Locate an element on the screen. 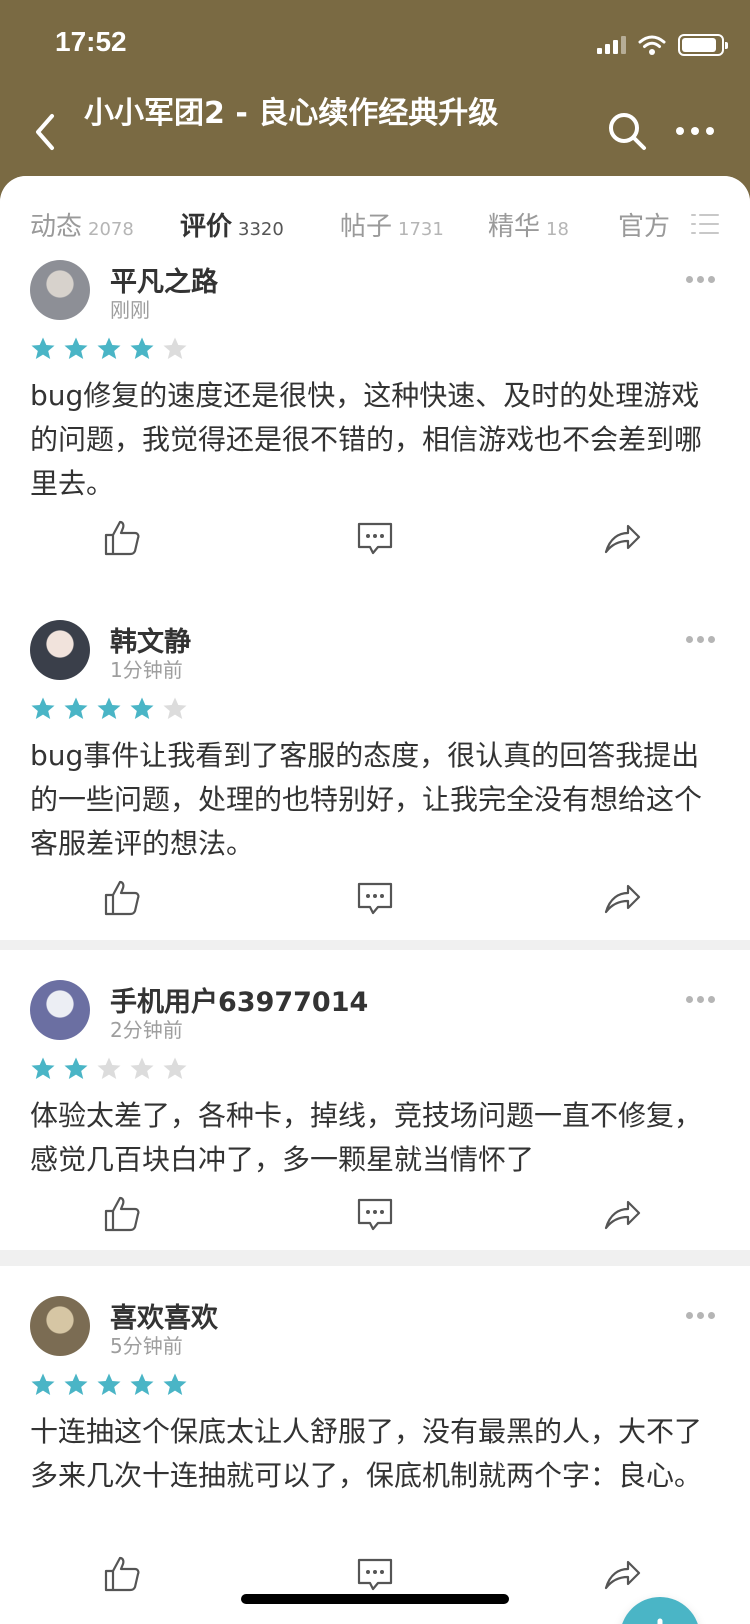 This screenshot has height=1624, width=750. review-time: 刚刚 is located at coordinates (130, 310).